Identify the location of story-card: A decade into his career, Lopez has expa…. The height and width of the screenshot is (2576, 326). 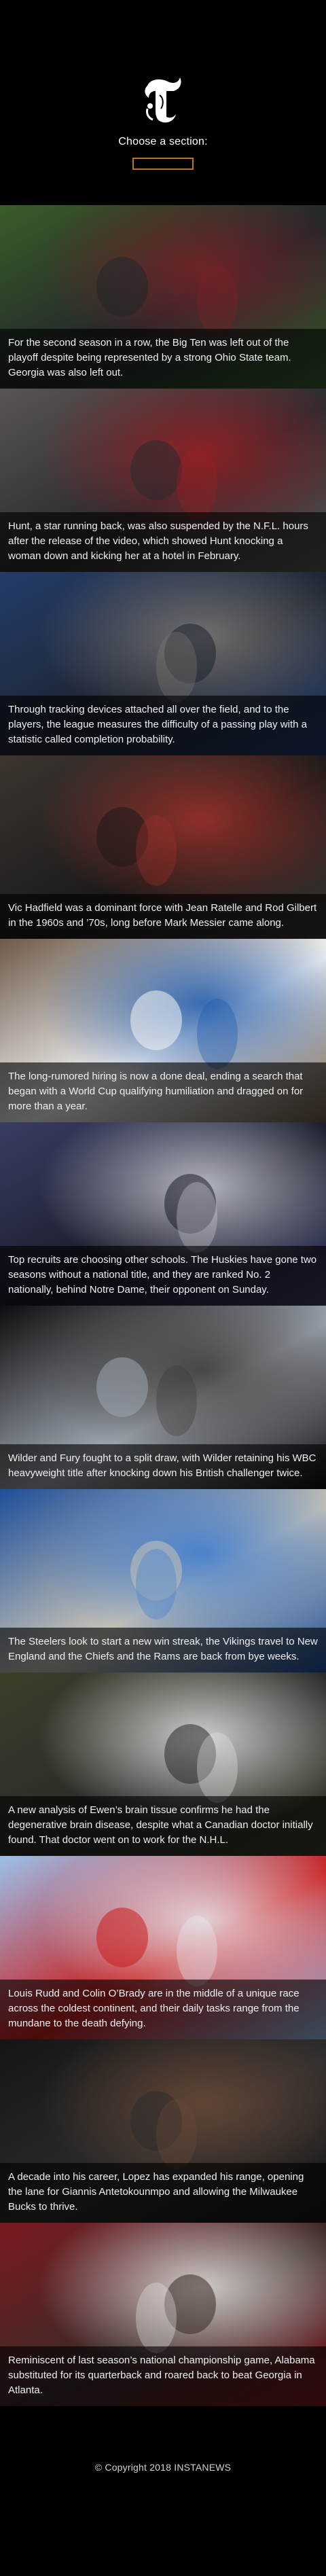
(163, 2131).